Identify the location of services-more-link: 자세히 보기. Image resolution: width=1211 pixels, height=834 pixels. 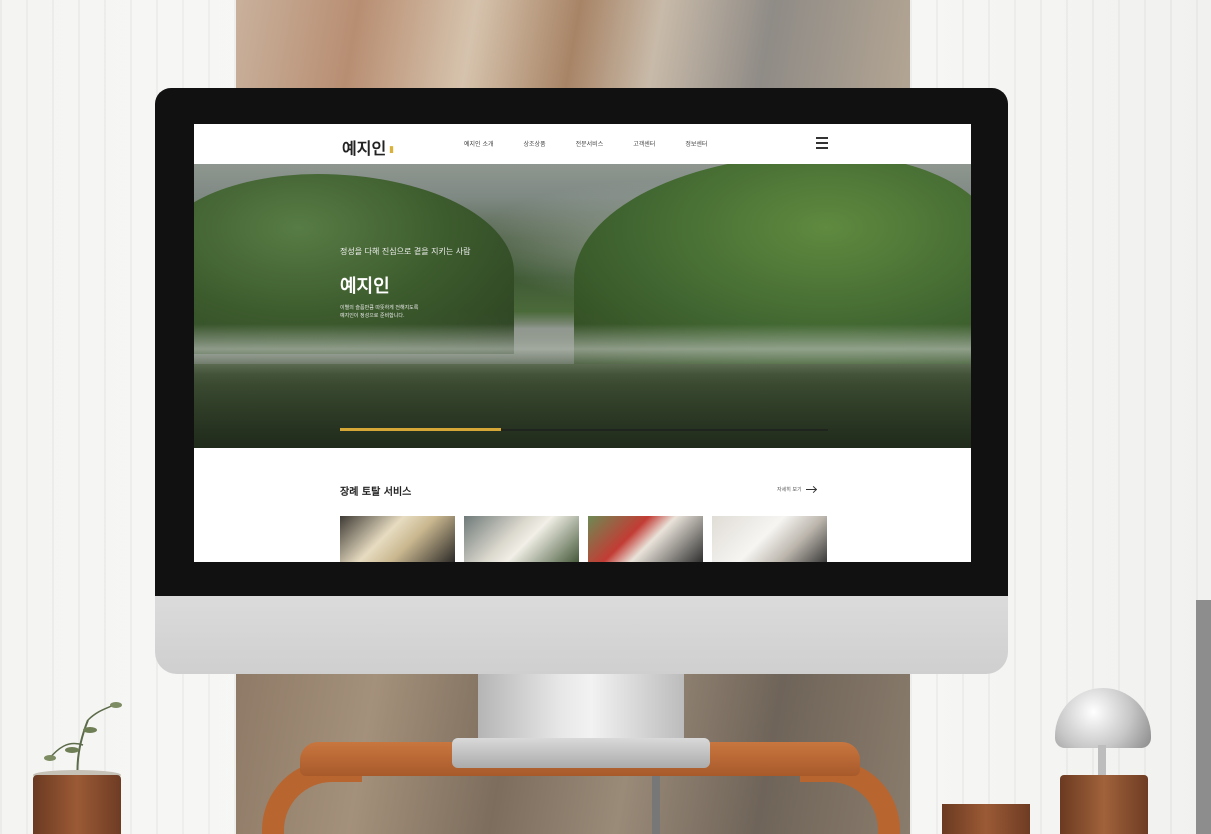
(796, 489).